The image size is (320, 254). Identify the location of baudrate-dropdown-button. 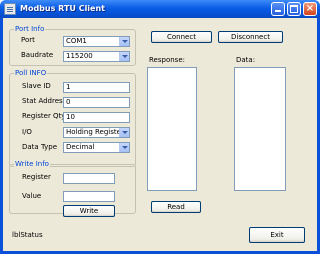
(124, 56).